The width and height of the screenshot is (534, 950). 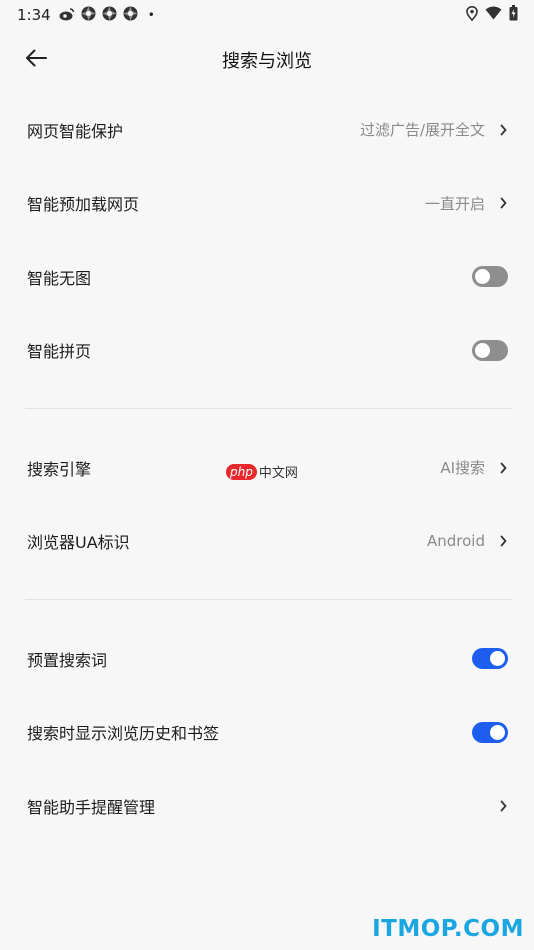 What do you see at coordinates (67, 15) in the screenshot?
I see `weibo-icon` at bounding box center [67, 15].